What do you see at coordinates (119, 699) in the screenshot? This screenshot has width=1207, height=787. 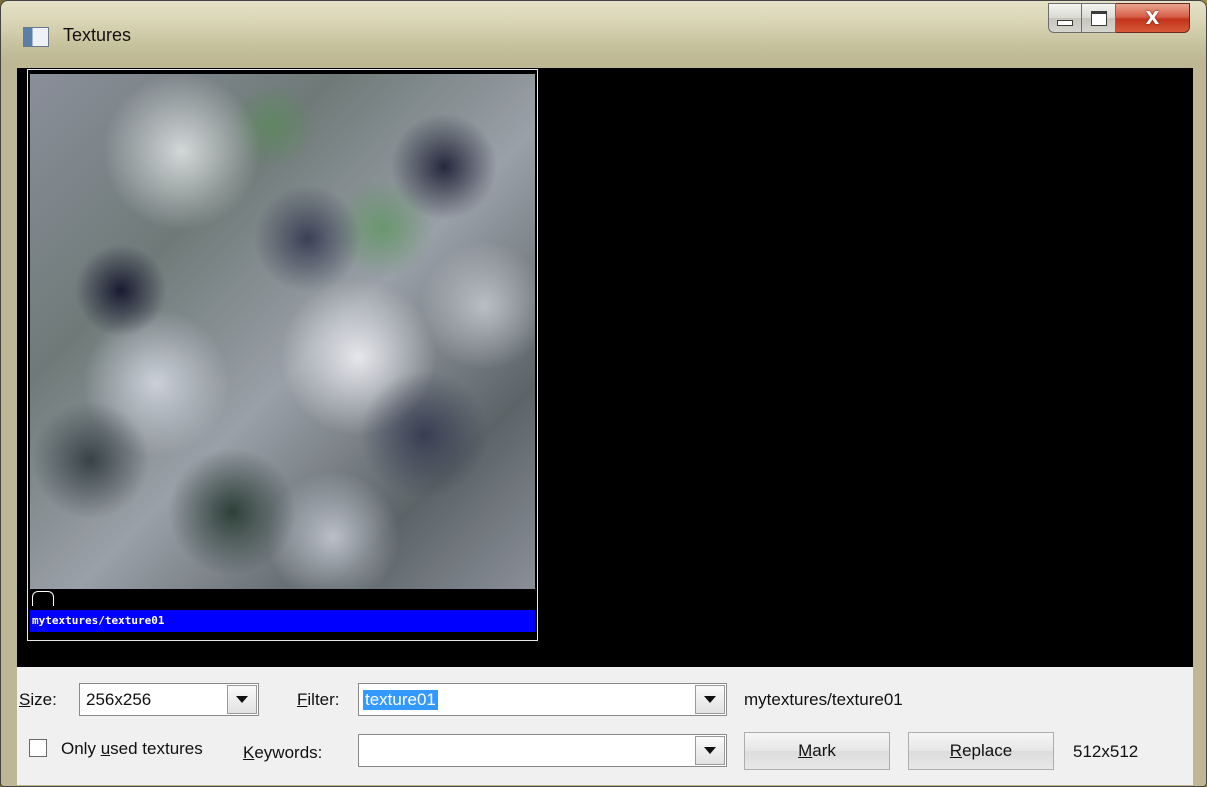 I see `size-value: 256x256` at bounding box center [119, 699].